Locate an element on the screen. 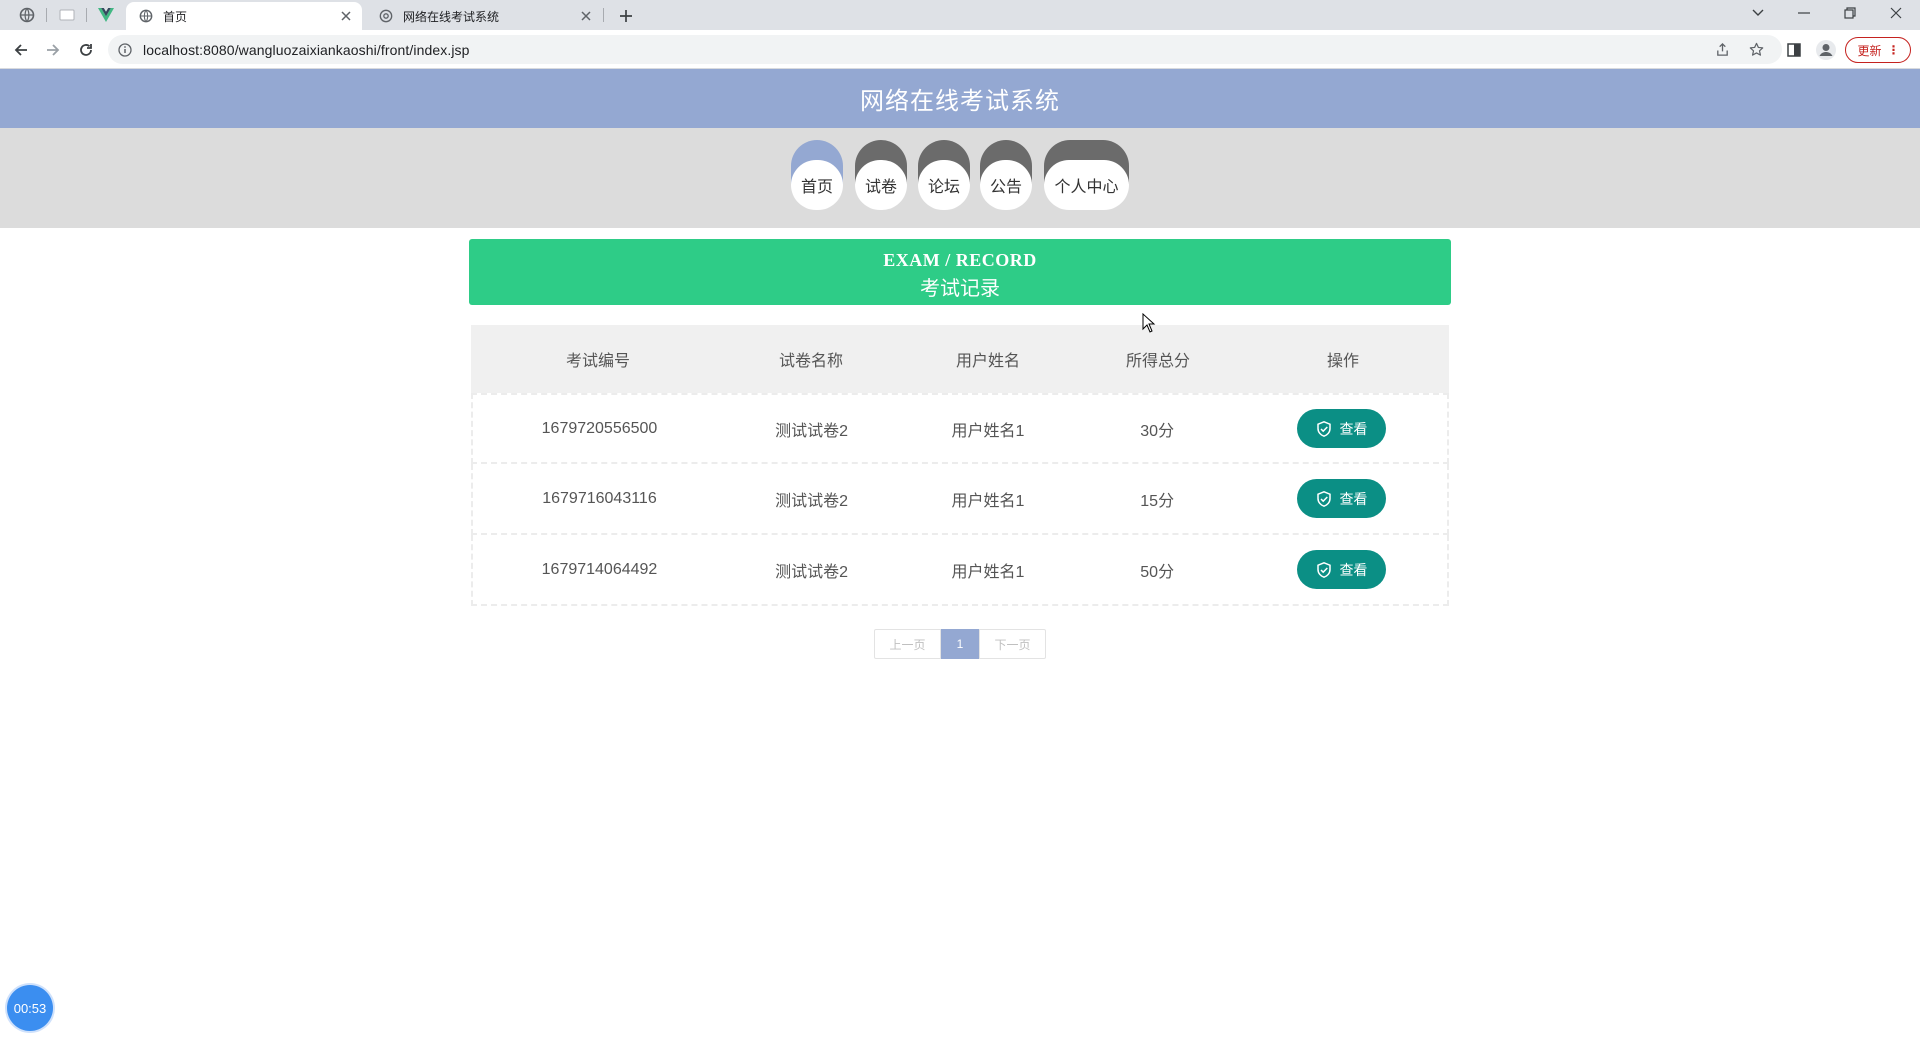 Image resolution: width=1920 pixels, height=1038 pixels. minimize-button is located at coordinates (1804, 13).